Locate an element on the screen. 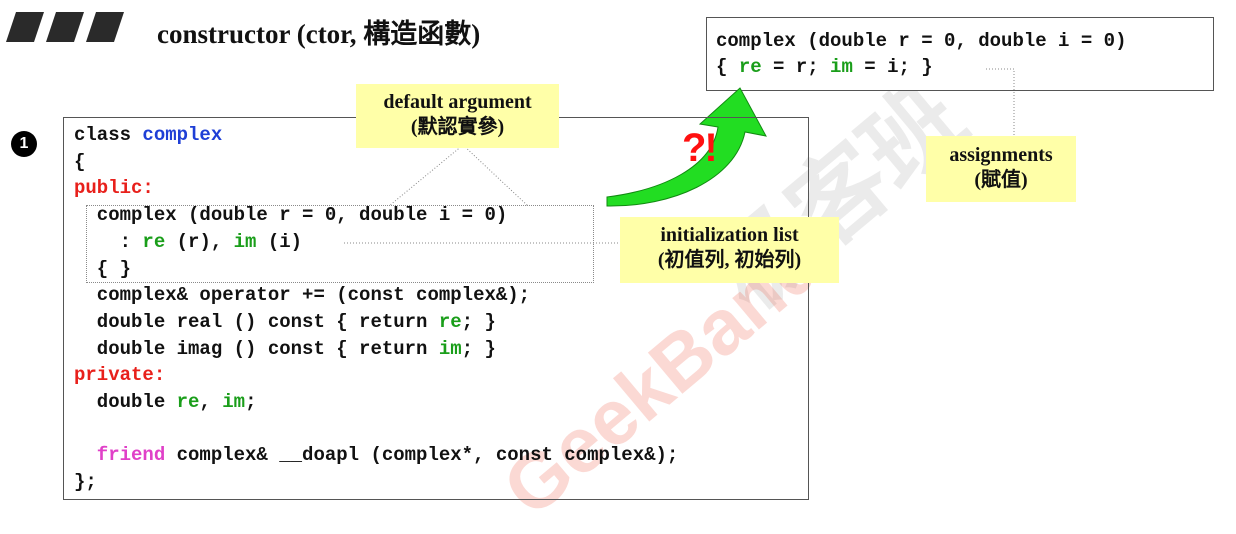  code-line-3: public: is located at coordinates (114, 188).